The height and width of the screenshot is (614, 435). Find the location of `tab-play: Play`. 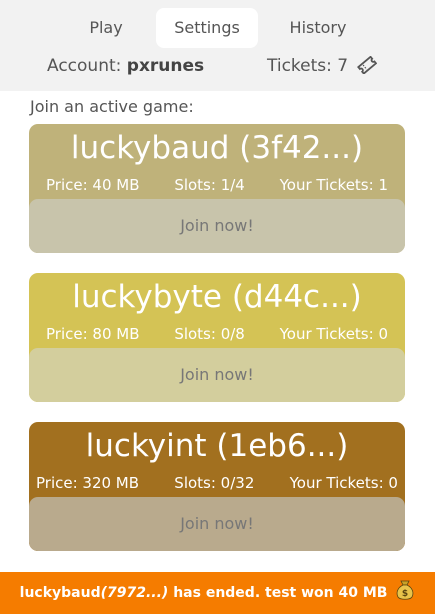

tab-play: Play is located at coordinates (106, 28).